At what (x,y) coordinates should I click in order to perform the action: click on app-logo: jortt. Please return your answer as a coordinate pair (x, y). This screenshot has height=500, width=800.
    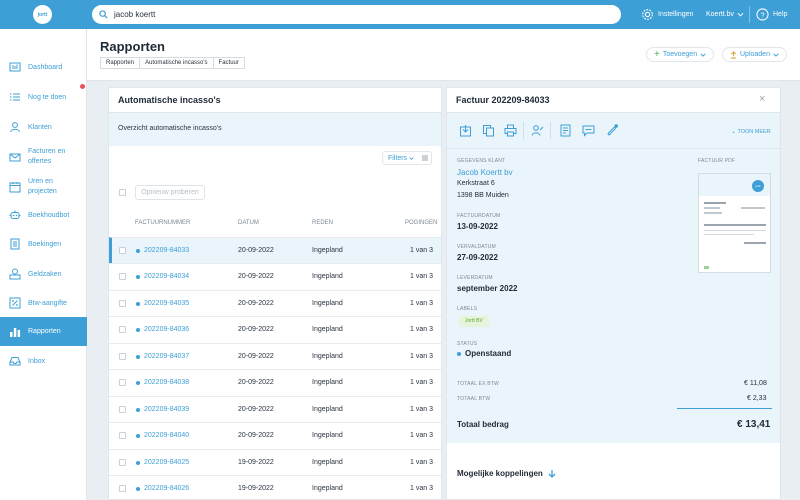
    Looking at the image, I should click on (42, 14).